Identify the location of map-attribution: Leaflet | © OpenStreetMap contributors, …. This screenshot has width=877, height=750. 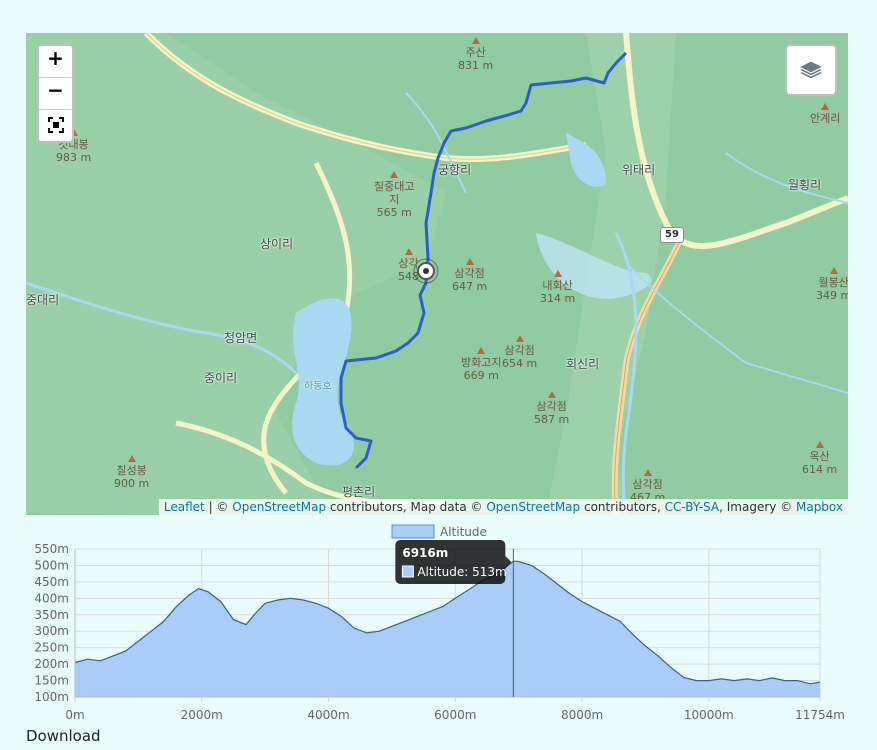
(503, 507).